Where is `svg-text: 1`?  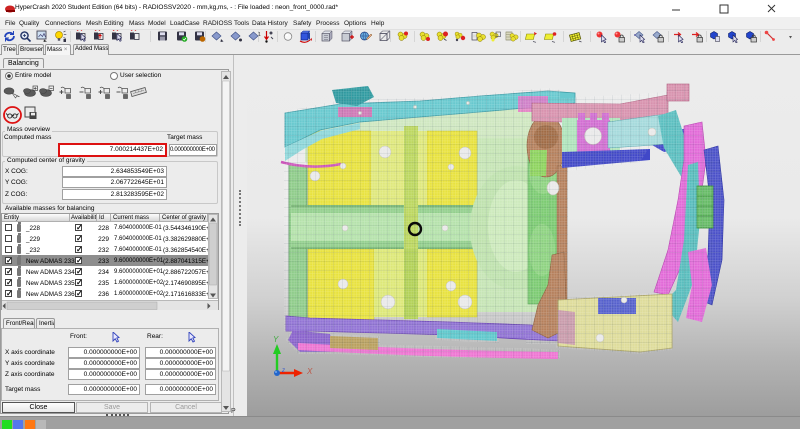 svg-text: 1 is located at coordinates (259, 35).